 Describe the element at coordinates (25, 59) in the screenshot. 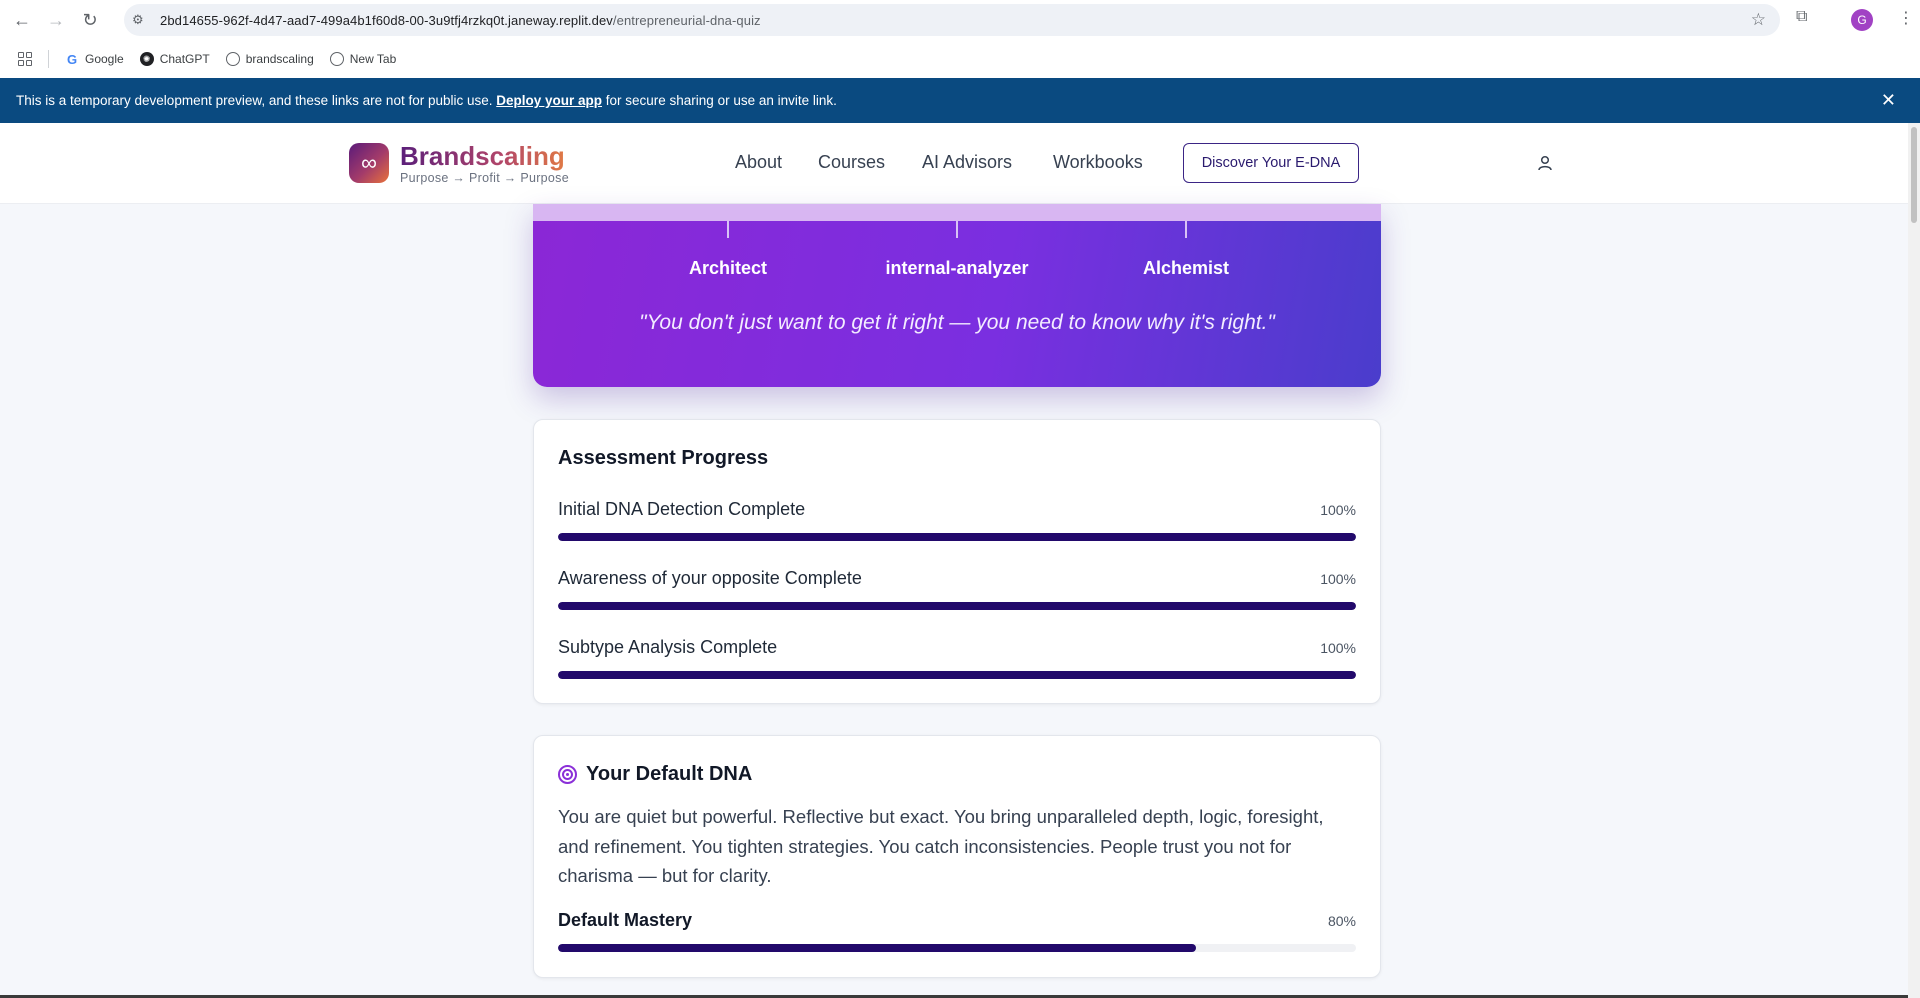

I see `apps-grid-icon` at that location.